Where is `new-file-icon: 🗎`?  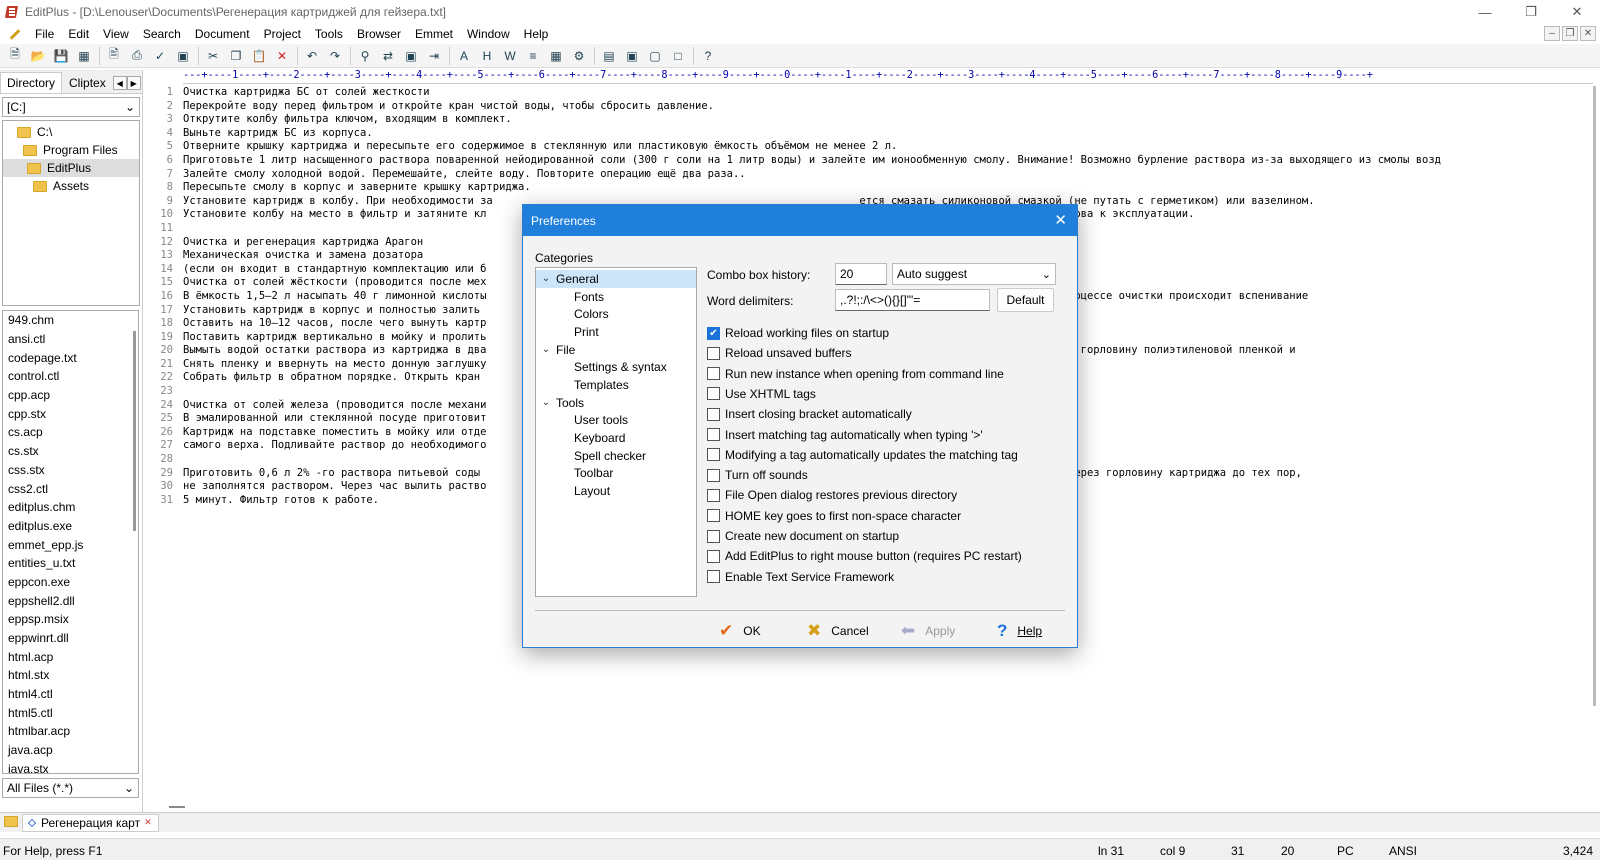
new-file-icon: 🗎 is located at coordinates (15, 56).